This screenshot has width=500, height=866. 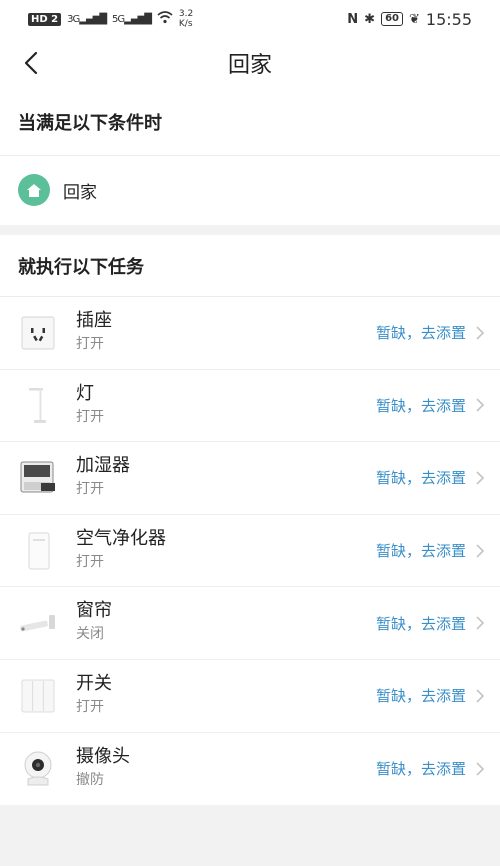 I want to click on task-row-lamp: 灯 打开 暂缺，去添置, so click(x=250, y=406).